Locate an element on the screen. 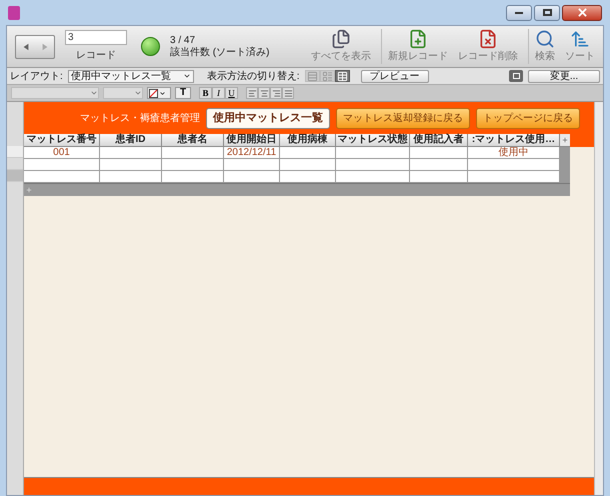  document-plus-icon is located at coordinates (418, 39).